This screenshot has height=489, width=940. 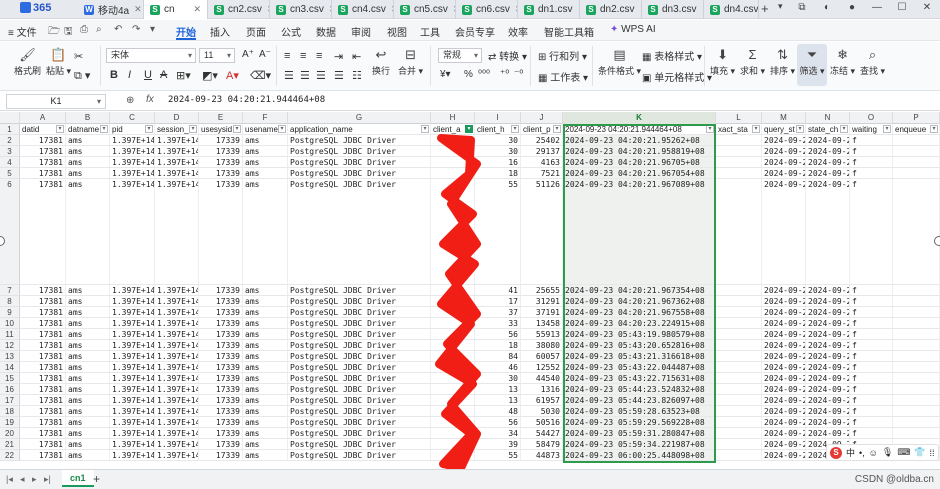 What do you see at coordinates (498, 411) in the screenshot?
I see `cell: 48` at bounding box center [498, 411].